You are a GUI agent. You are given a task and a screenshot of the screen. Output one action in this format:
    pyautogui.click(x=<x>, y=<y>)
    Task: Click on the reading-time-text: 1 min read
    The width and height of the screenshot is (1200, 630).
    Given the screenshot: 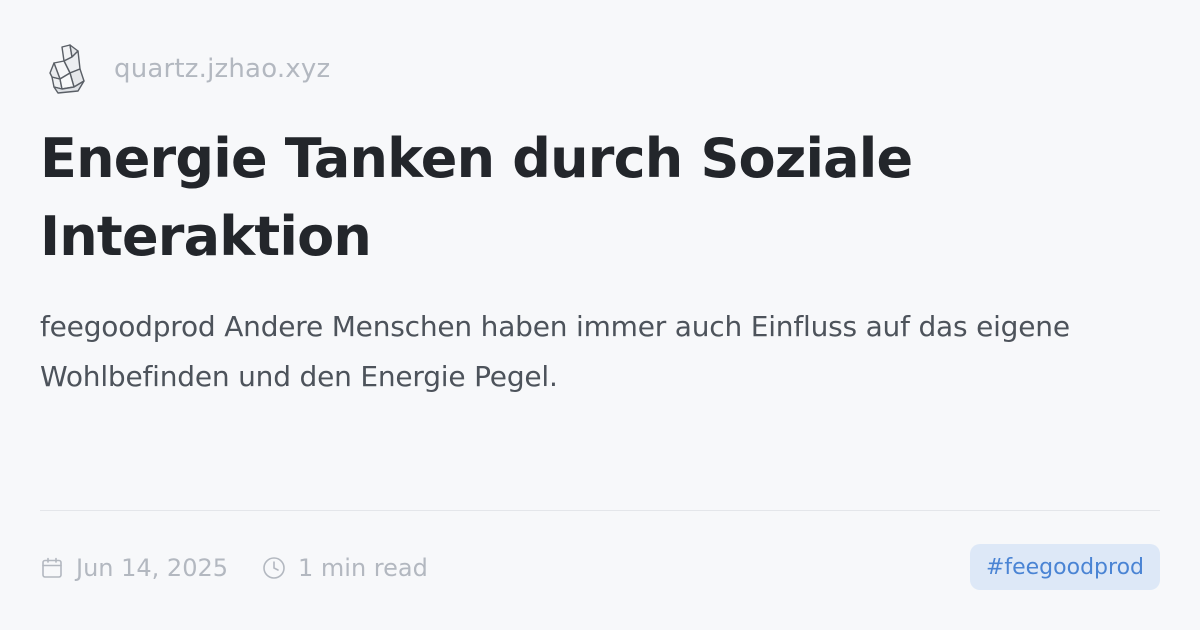 What is the action you would take?
    pyautogui.click(x=363, y=568)
    